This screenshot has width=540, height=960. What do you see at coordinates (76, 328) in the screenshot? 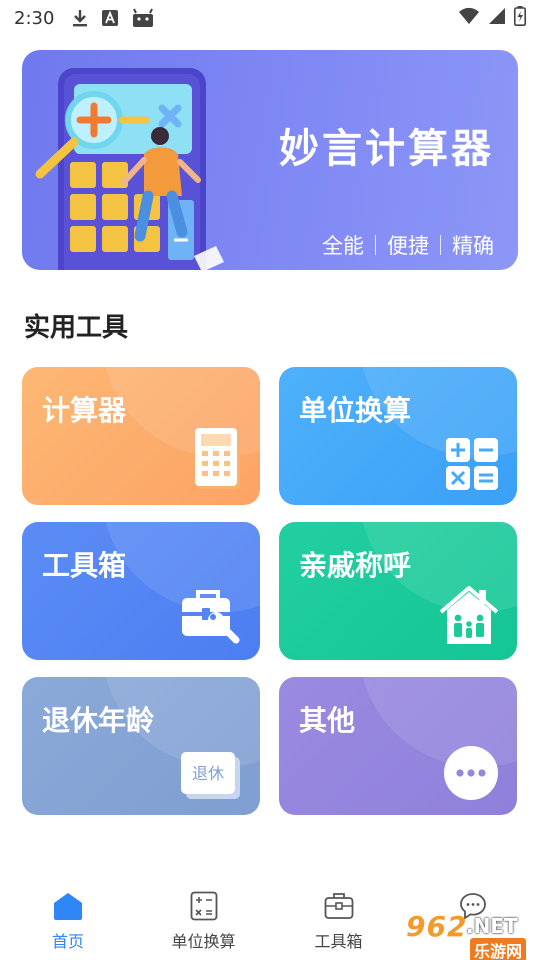
I see `section-title: 实用工具` at bounding box center [76, 328].